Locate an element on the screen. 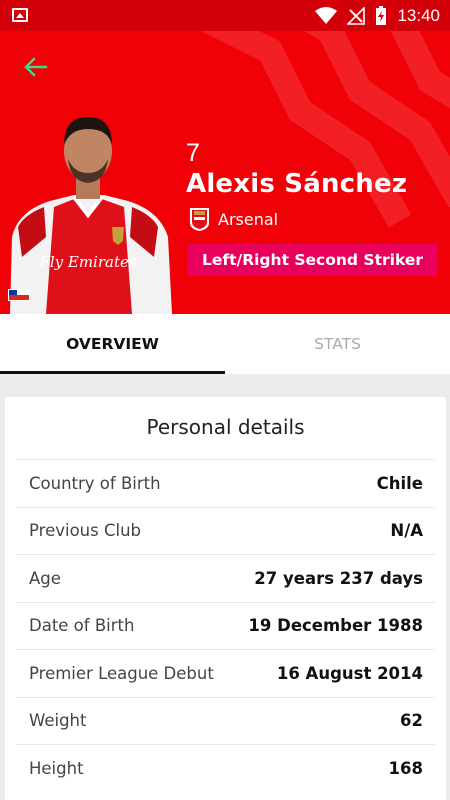 The width and height of the screenshot is (450, 800). detail-value: 62 is located at coordinates (411, 721).